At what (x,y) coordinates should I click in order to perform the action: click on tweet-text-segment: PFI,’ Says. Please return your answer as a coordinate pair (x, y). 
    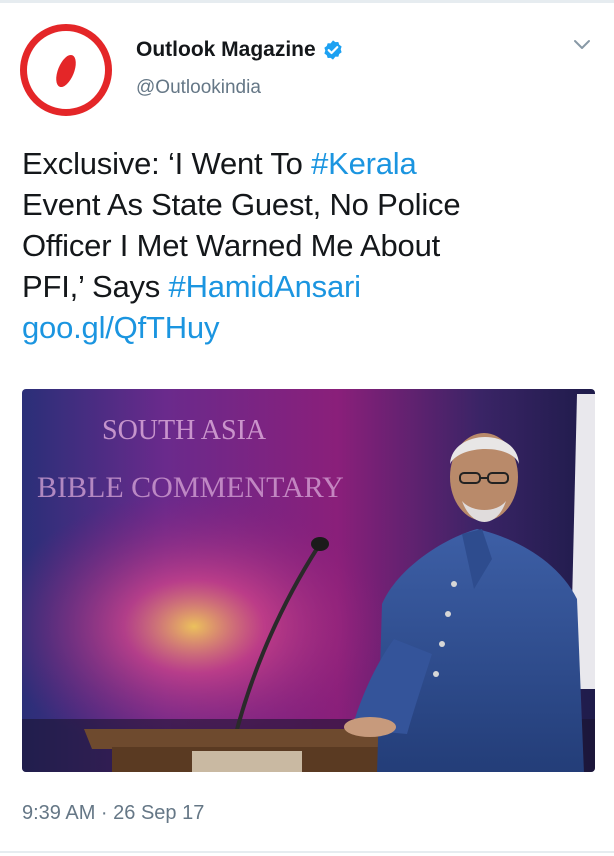
    Looking at the image, I should click on (95, 286).